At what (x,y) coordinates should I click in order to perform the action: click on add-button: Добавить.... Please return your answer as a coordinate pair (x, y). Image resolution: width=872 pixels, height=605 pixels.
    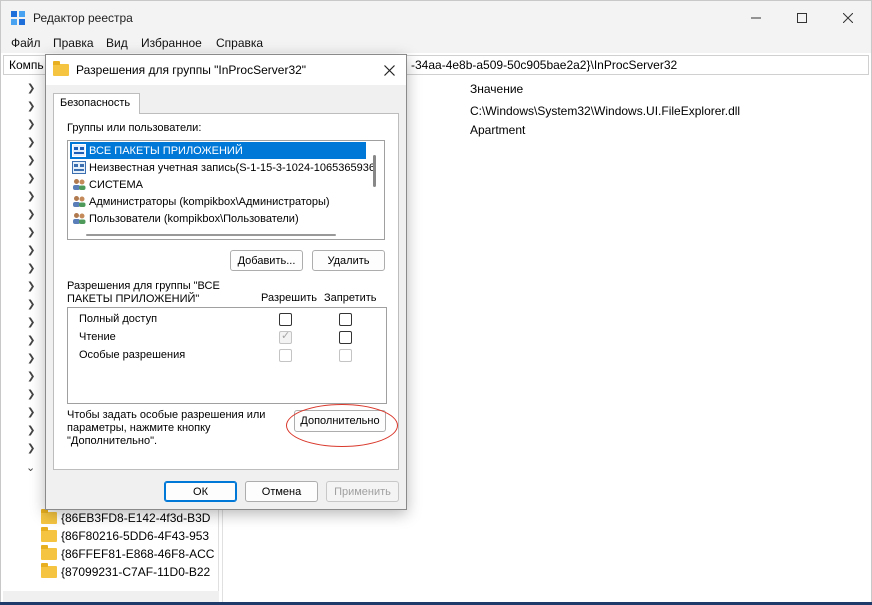
    Looking at the image, I should click on (266, 260).